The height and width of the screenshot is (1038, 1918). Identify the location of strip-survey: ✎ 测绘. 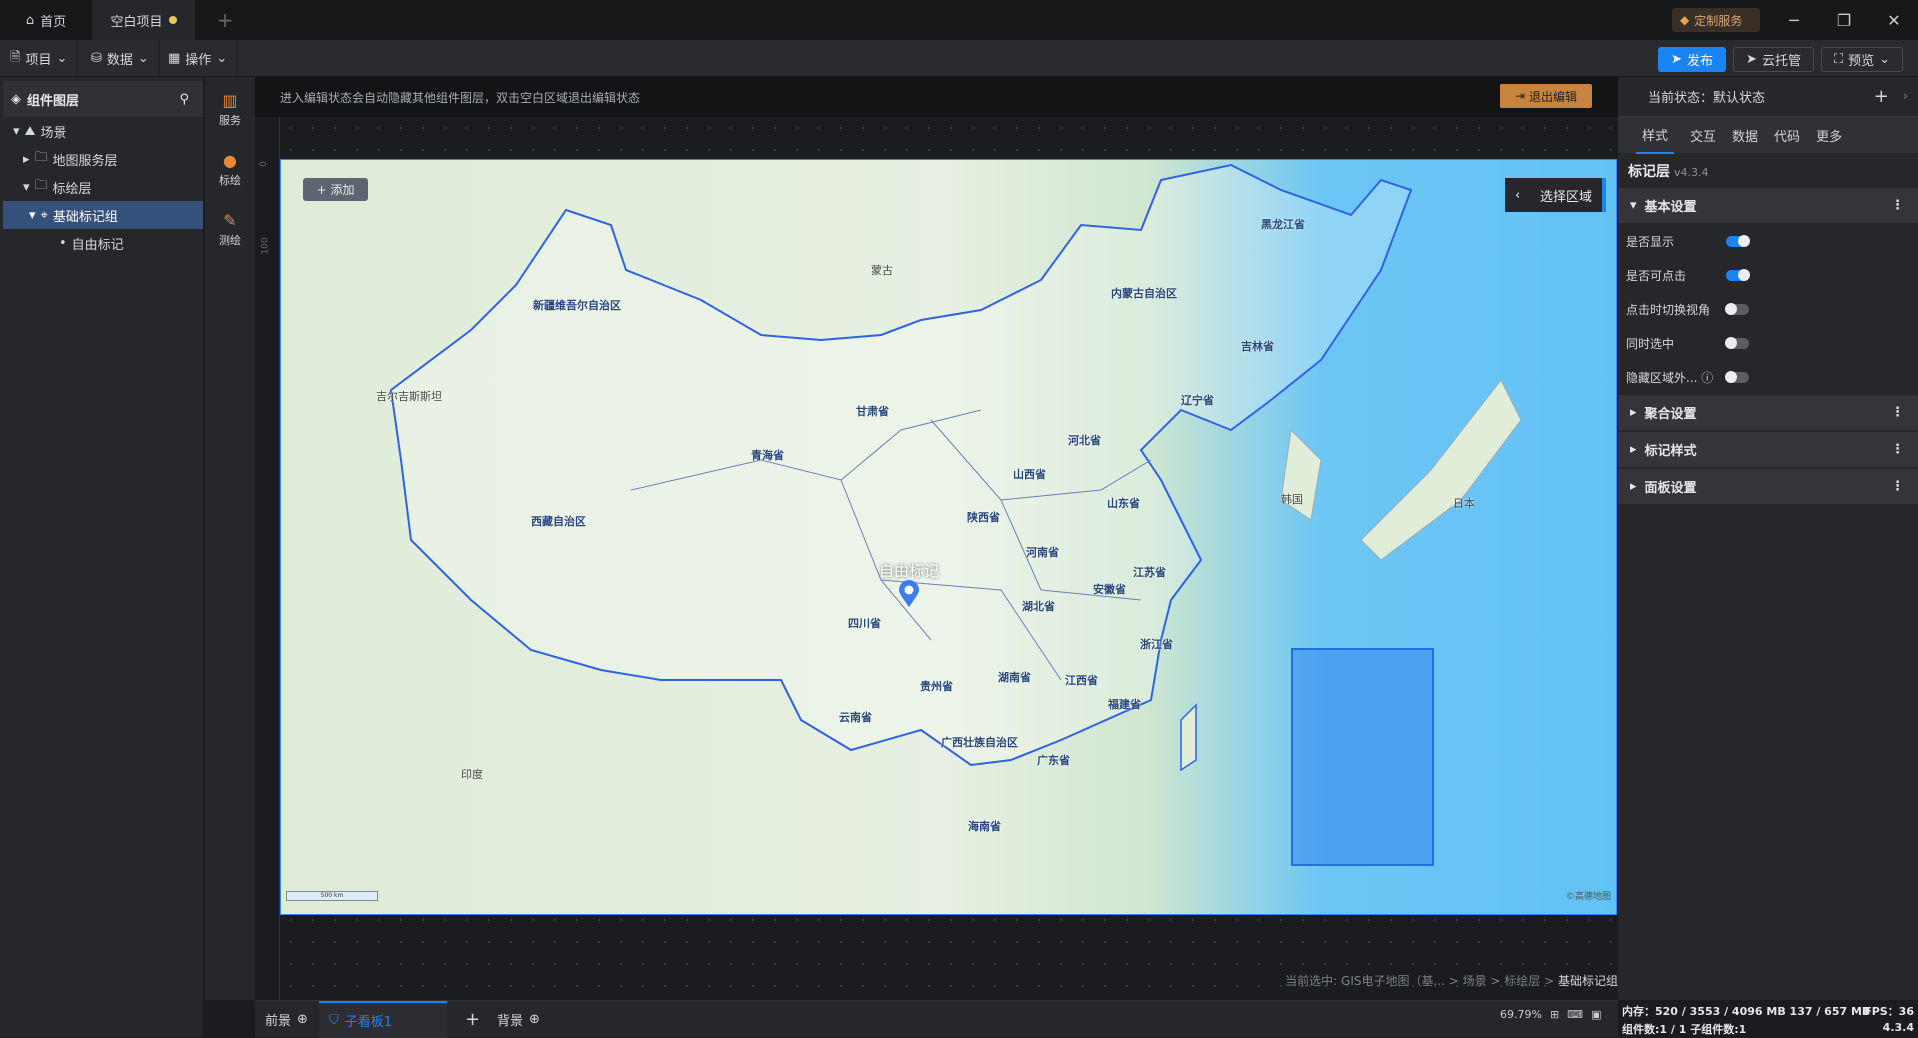
(230, 229).